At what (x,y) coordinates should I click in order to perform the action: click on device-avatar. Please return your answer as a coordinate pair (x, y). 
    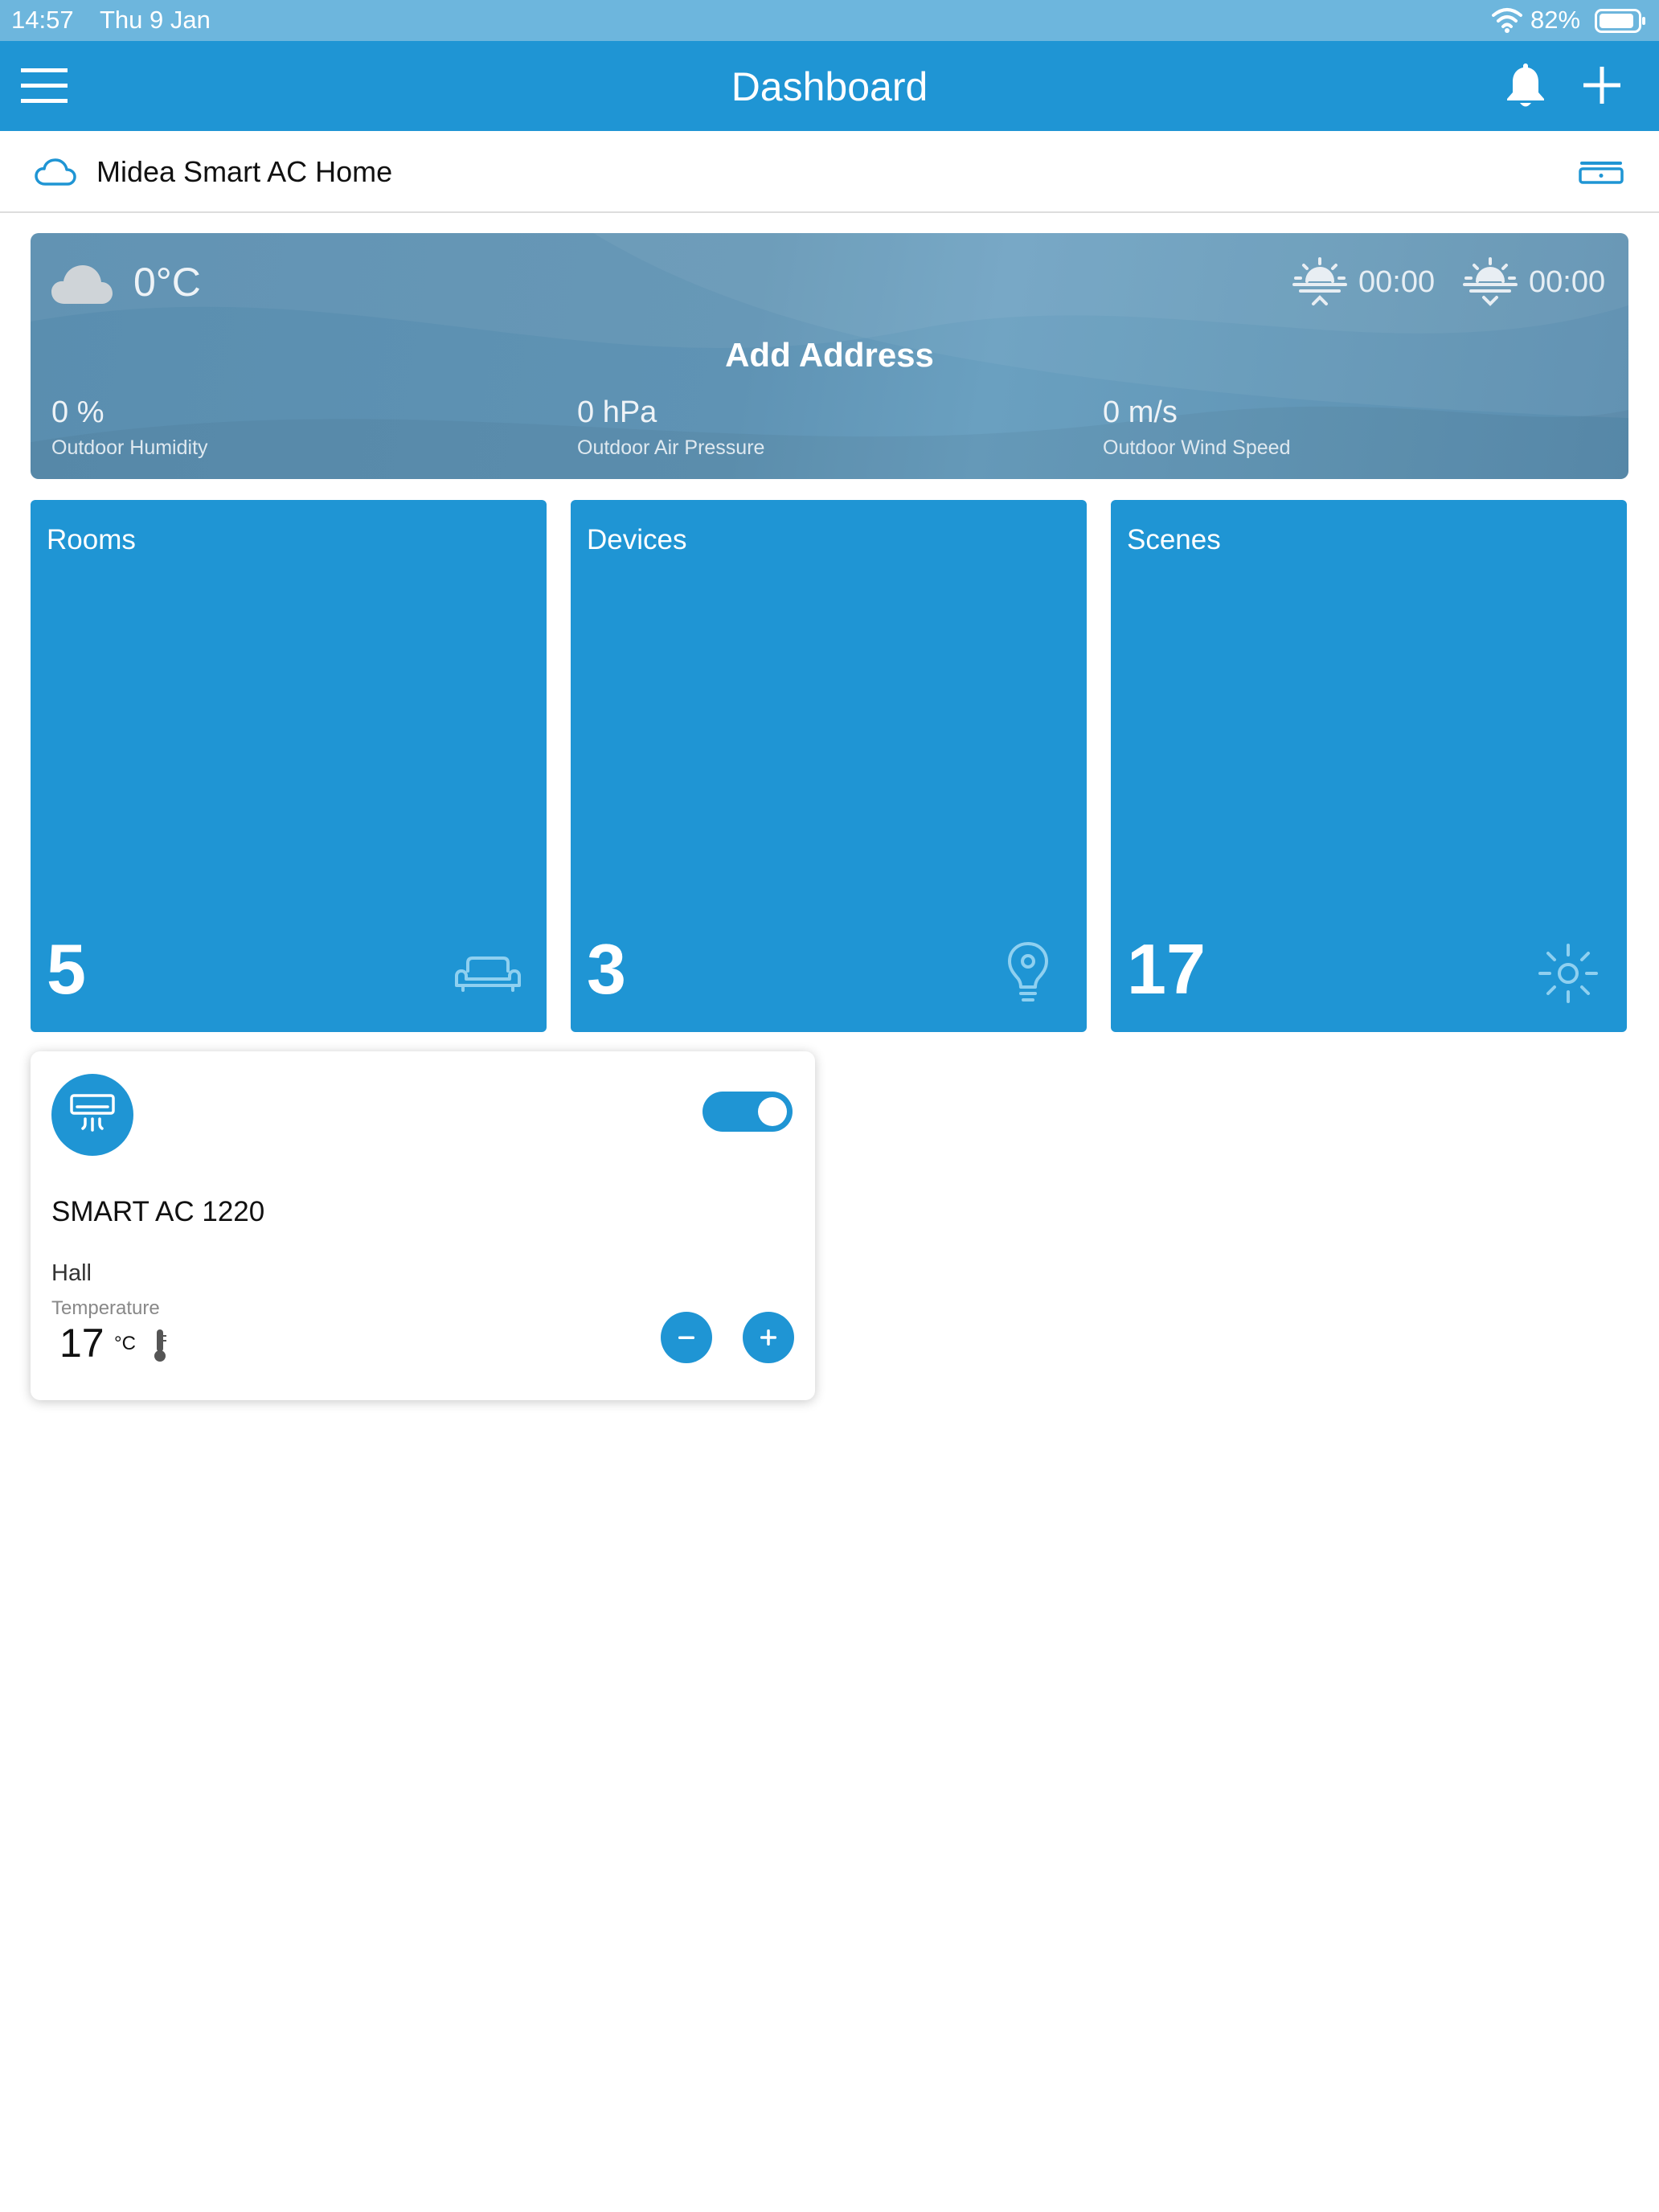
    Looking at the image, I should click on (92, 1115).